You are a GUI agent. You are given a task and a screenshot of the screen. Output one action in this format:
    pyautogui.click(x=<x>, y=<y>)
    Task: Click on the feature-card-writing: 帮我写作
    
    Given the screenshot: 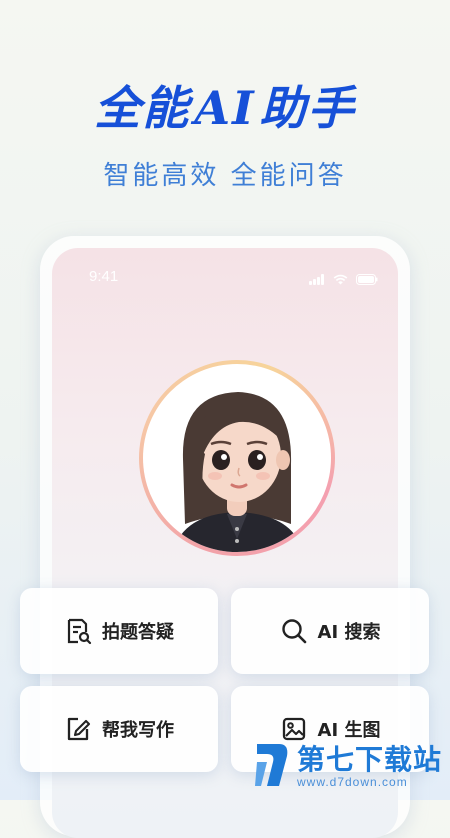 What is the action you would take?
    pyautogui.click(x=119, y=729)
    